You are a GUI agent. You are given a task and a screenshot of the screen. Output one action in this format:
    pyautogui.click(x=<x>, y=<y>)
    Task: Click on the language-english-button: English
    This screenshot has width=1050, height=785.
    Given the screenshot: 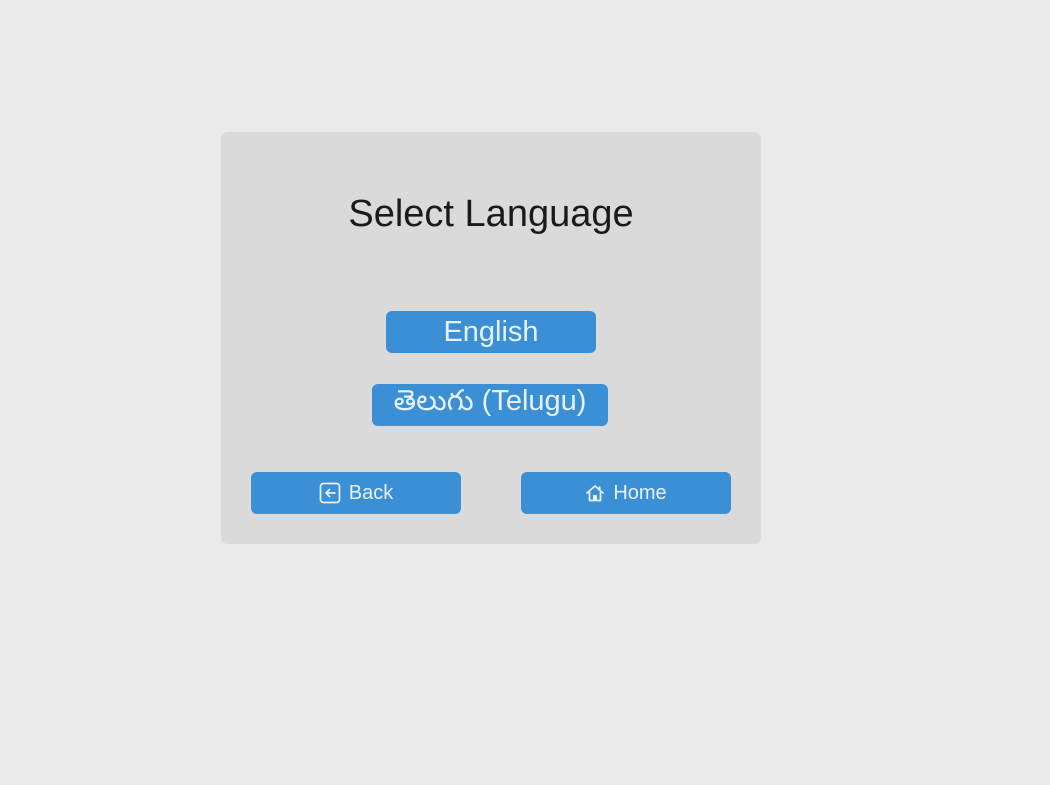 What is the action you would take?
    pyautogui.click(x=491, y=332)
    